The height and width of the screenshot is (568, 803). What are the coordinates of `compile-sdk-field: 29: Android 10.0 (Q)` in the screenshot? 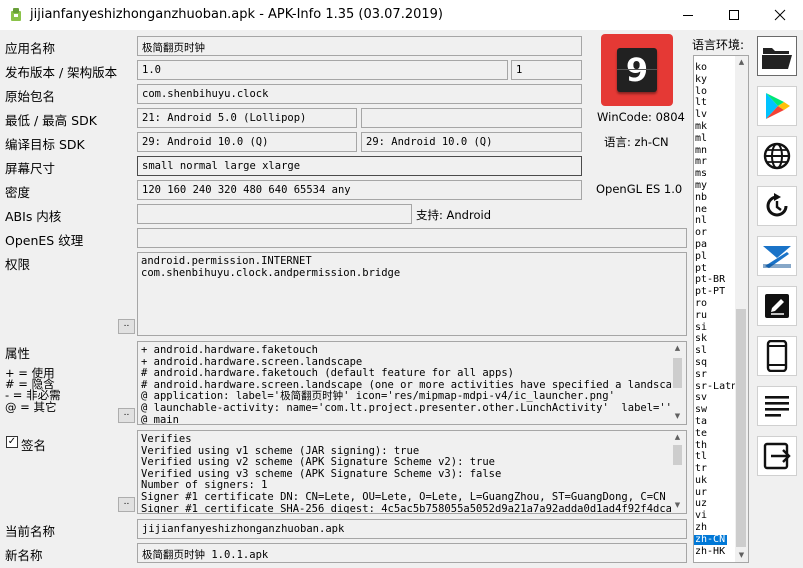 It's located at (471, 142).